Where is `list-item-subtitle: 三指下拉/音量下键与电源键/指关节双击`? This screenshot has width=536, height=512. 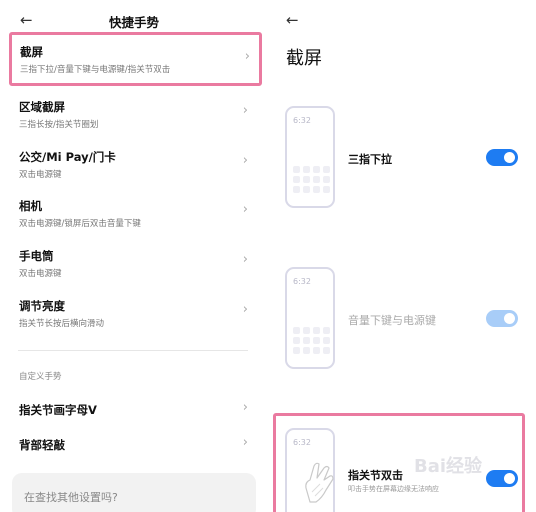
list-item-subtitle: 三指下拉/音量下键与电源键/指关节双击 is located at coordinates (95, 70).